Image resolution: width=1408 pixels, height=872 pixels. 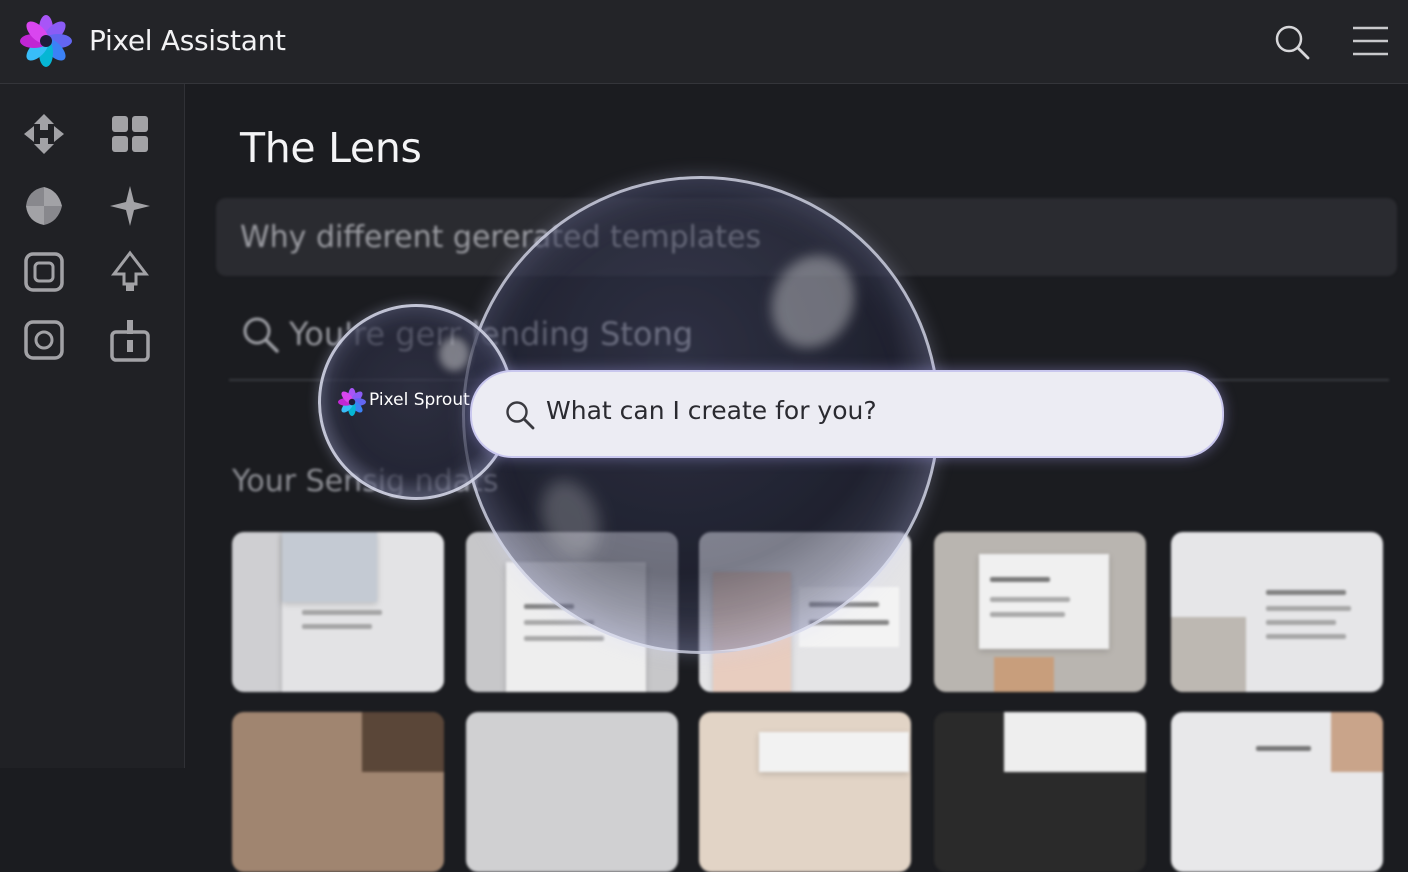 I want to click on pixel-sprout-badge-label: Pixel Sprout, so click(x=419, y=400).